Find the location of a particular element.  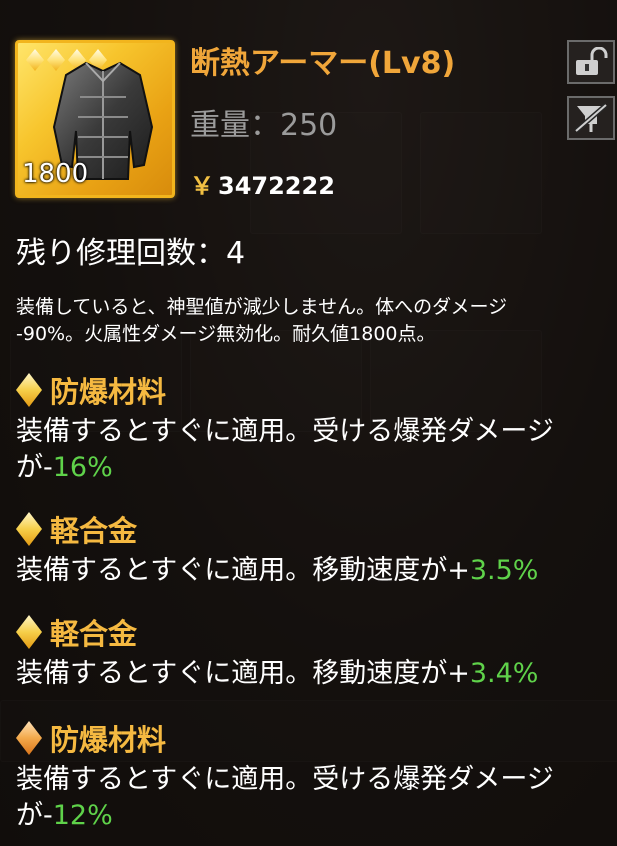

mod-value: 3.5% is located at coordinates (504, 570).